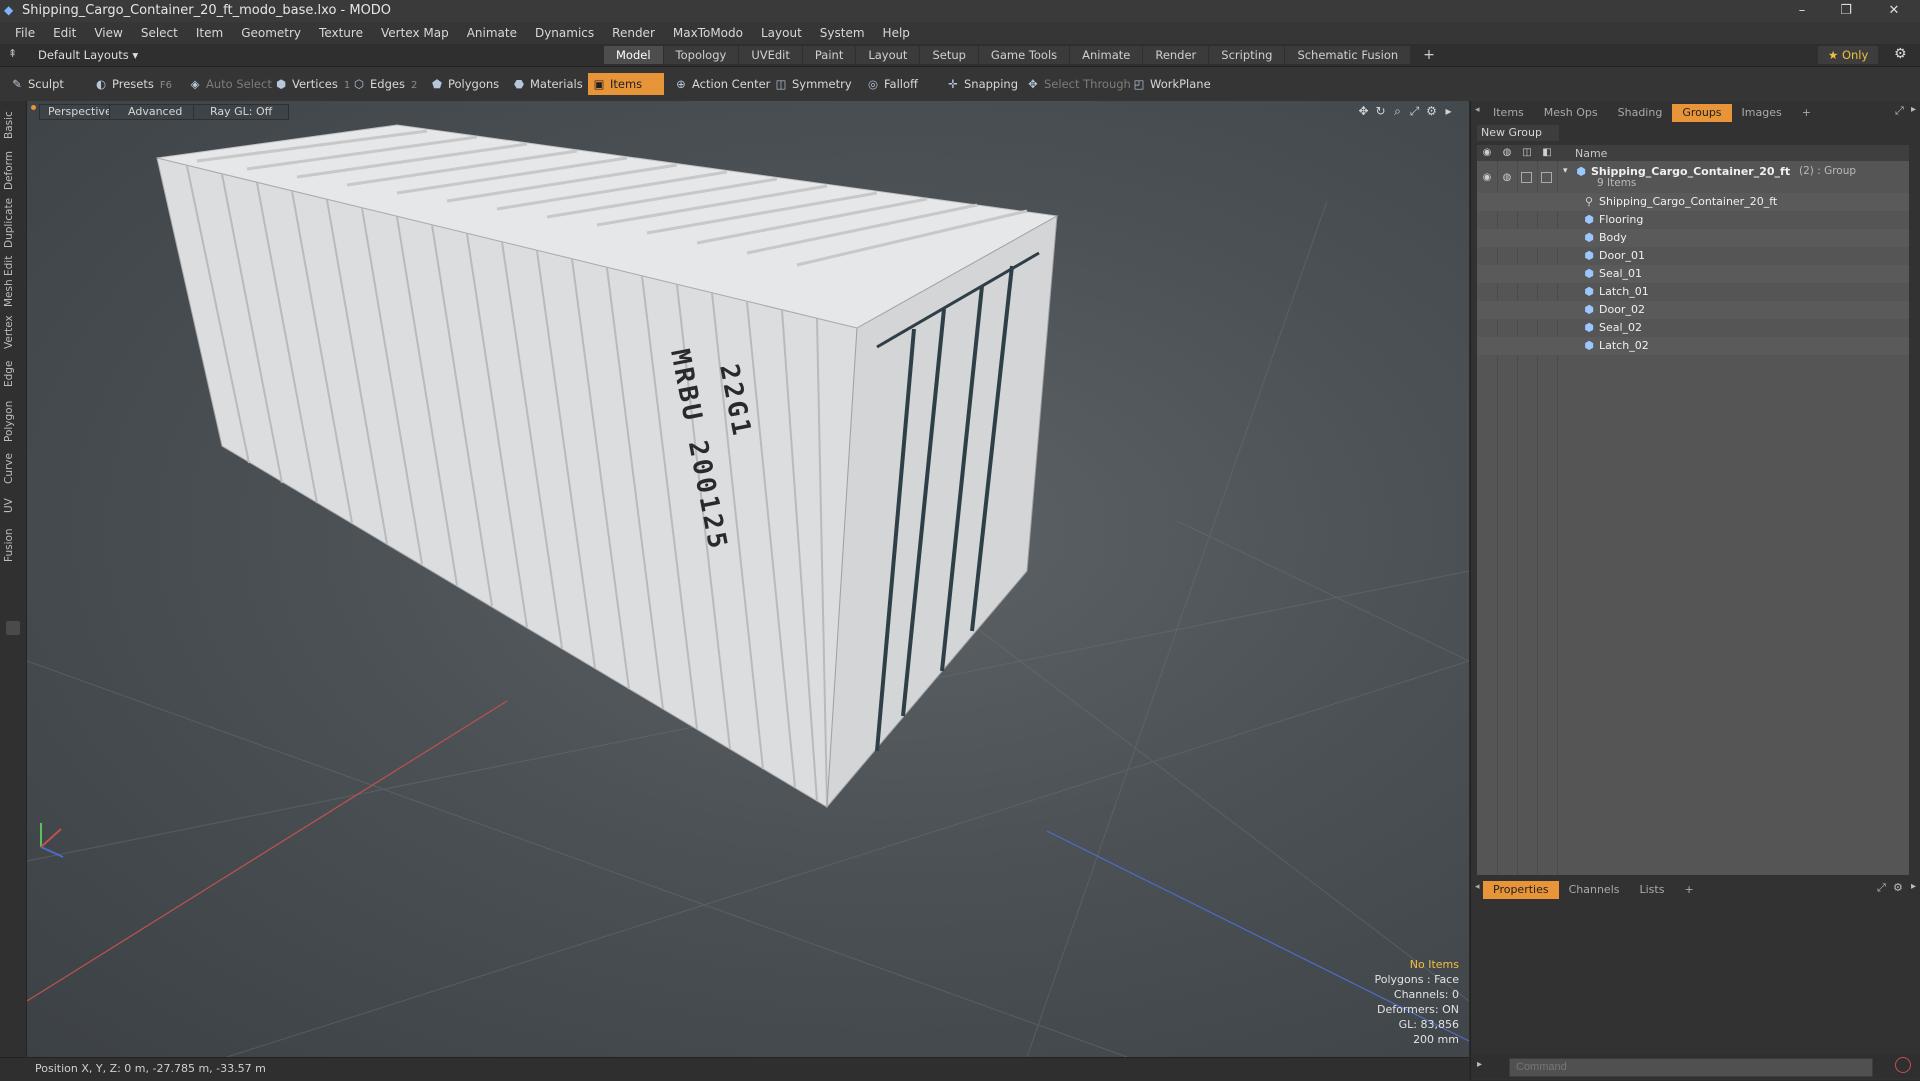 The height and width of the screenshot is (1081, 1920). What do you see at coordinates (209, 33) in the screenshot?
I see `menu-item: Item` at bounding box center [209, 33].